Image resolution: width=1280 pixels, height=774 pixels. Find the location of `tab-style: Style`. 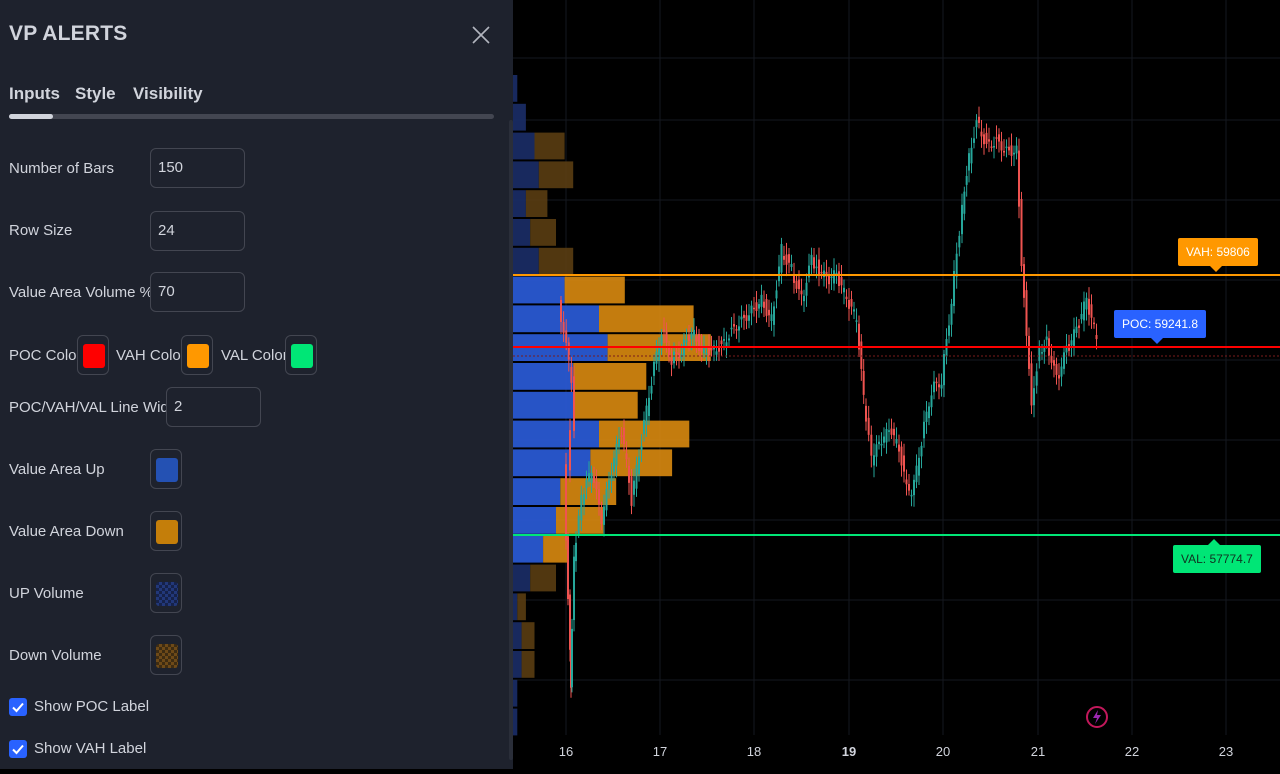

tab-style: Style is located at coordinates (95, 94).